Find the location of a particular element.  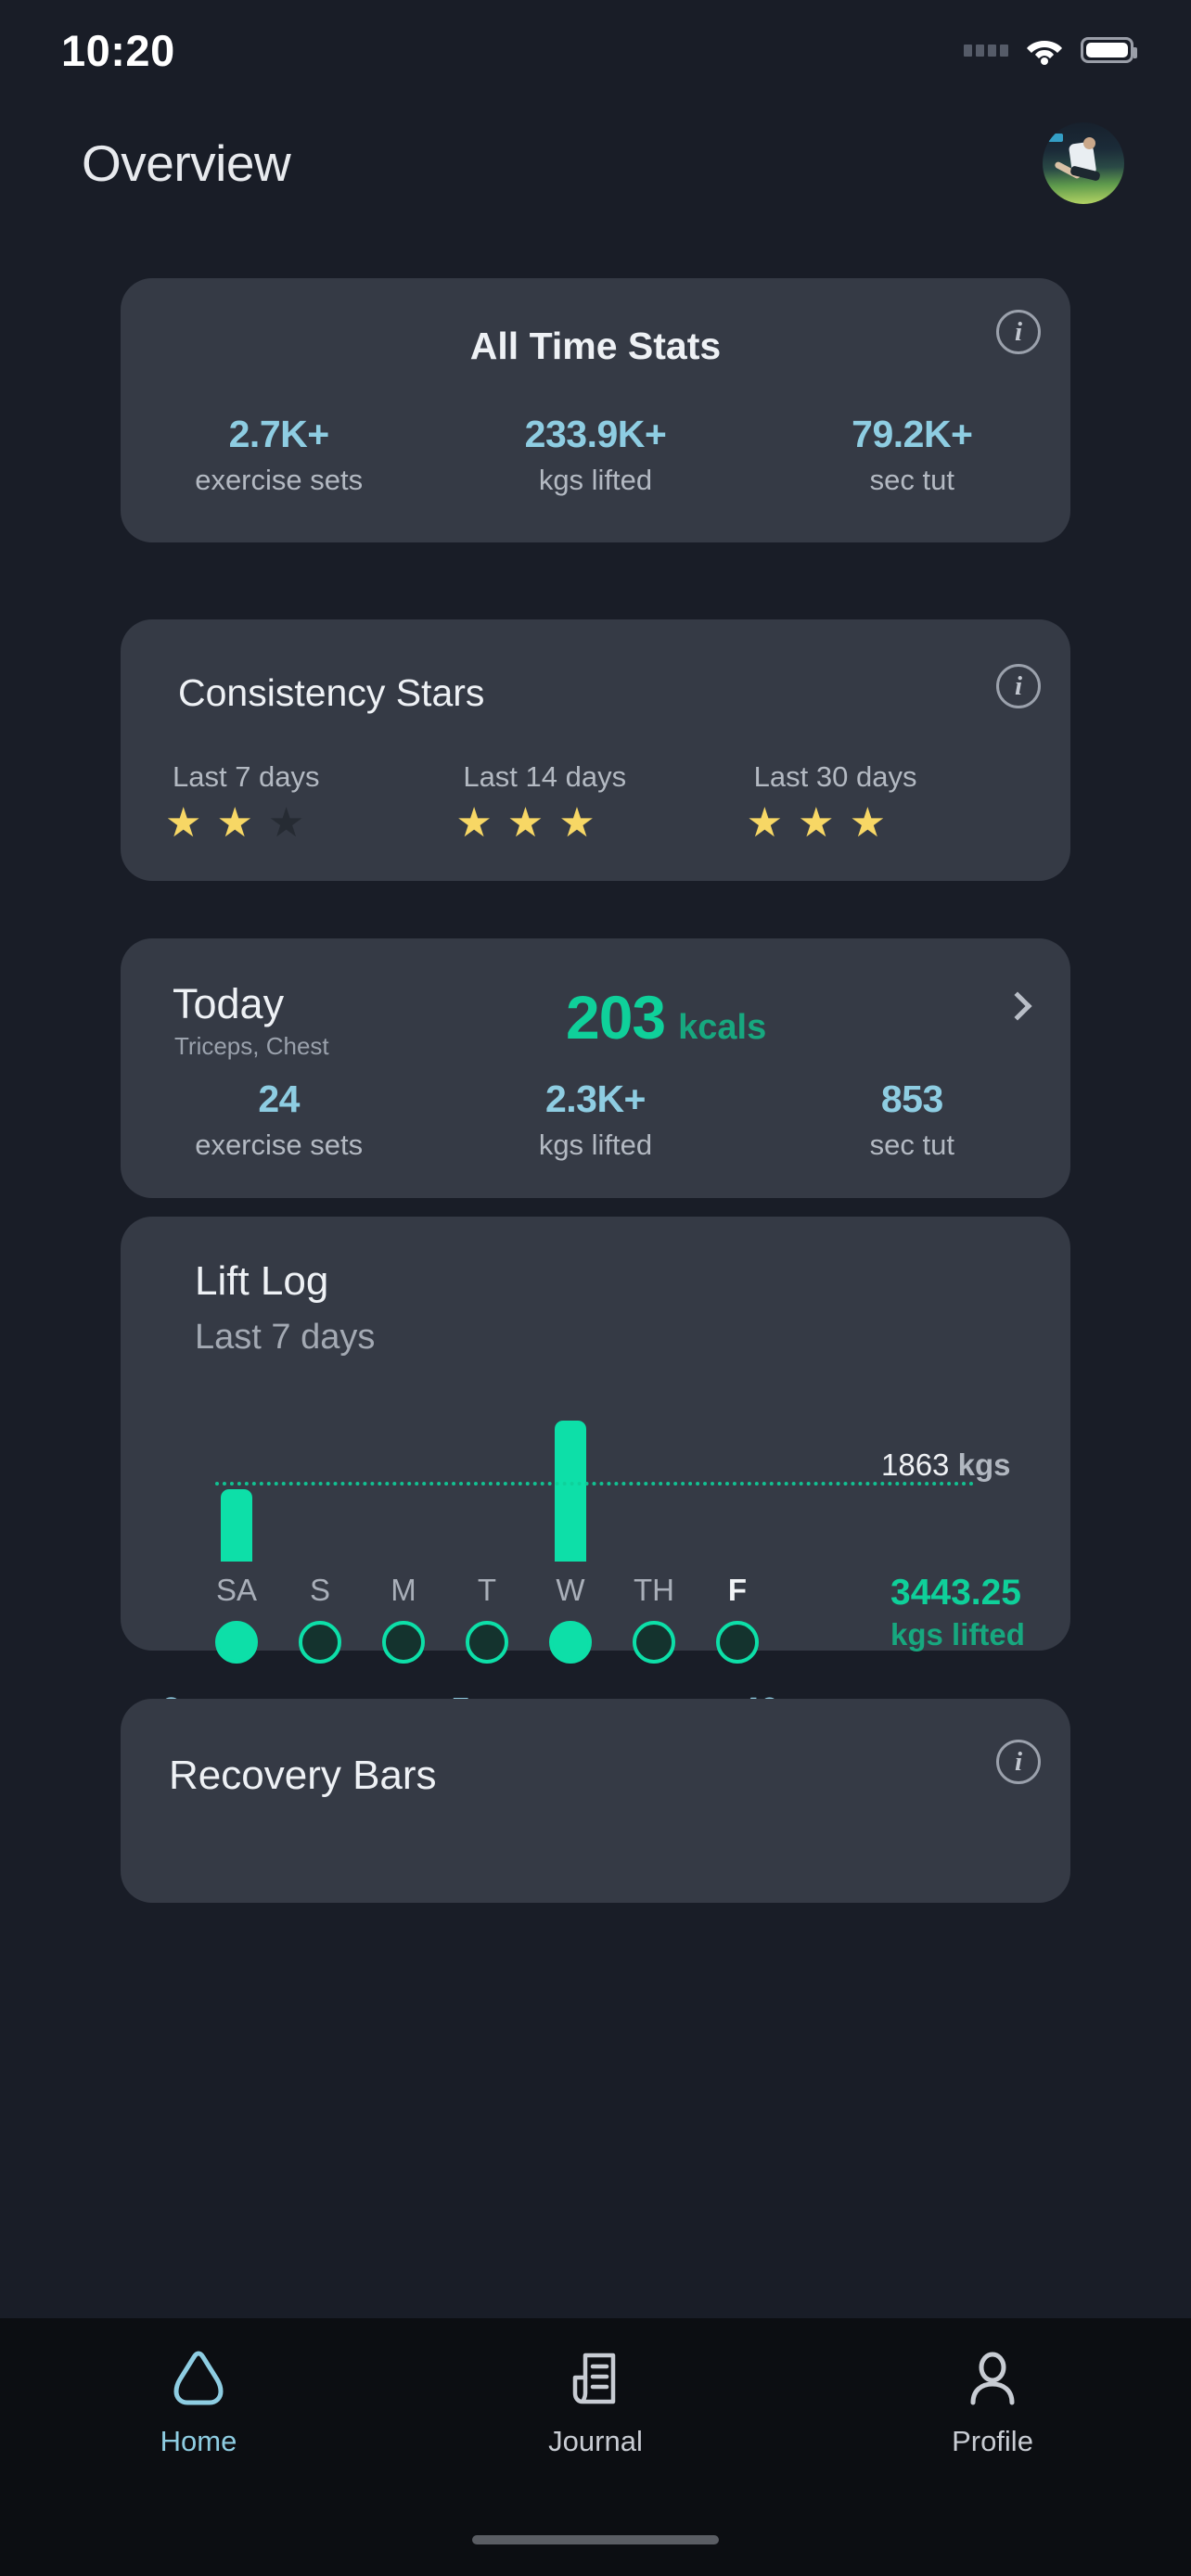

tab-journal: Journal is located at coordinates (595, 2397).